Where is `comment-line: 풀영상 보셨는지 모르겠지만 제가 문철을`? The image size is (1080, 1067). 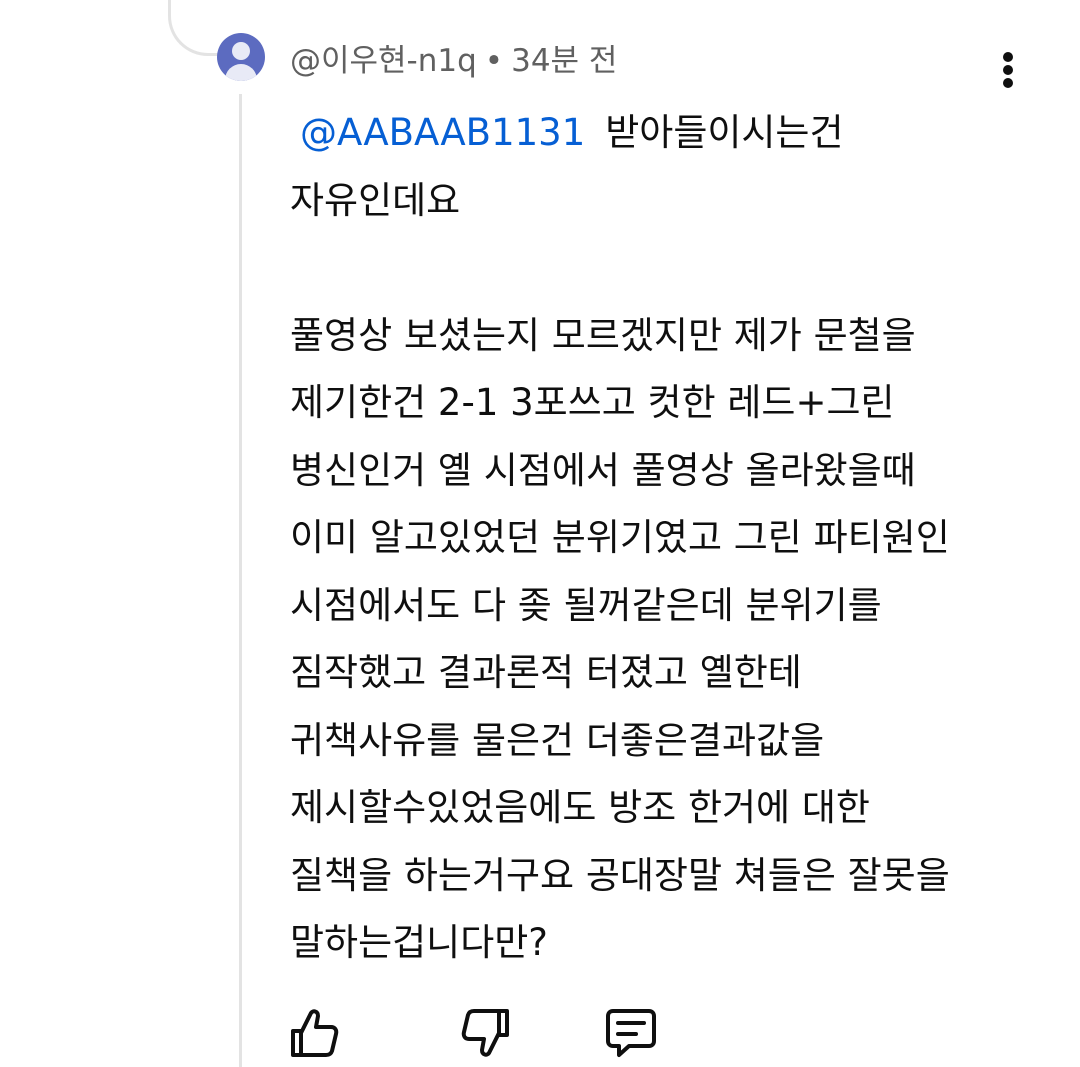 comment-line: 풀영상 보셨는지 모르겠지만 제가 문철을 is located at coordinates (603, 335).